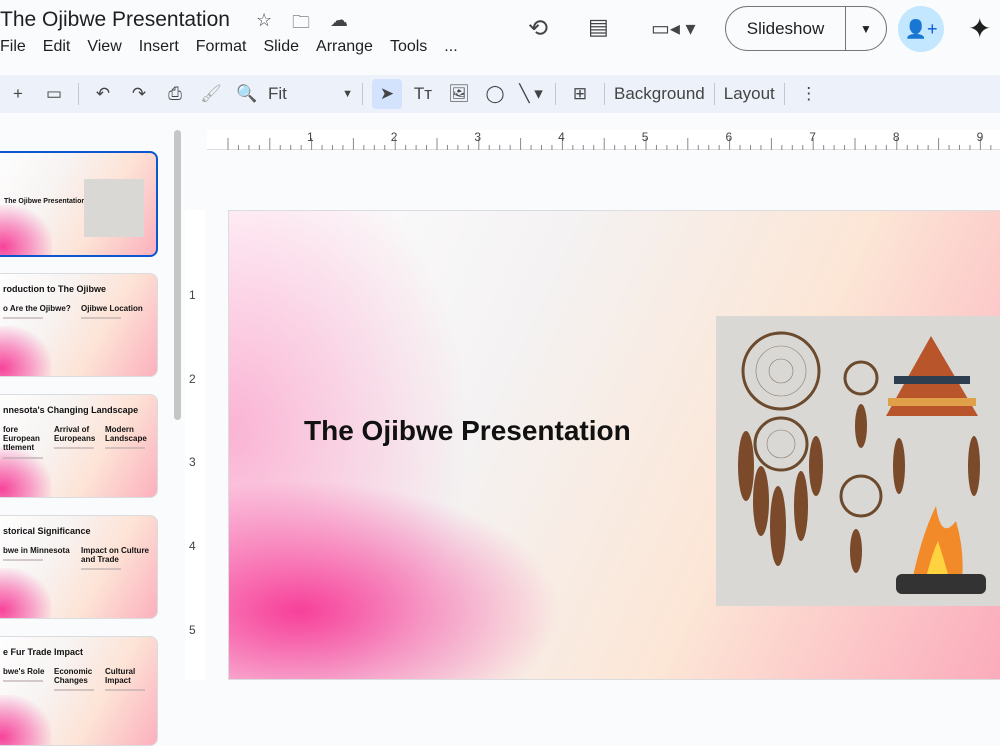  I want to click on zoom-select: Fit ▼, so click(310, 94).